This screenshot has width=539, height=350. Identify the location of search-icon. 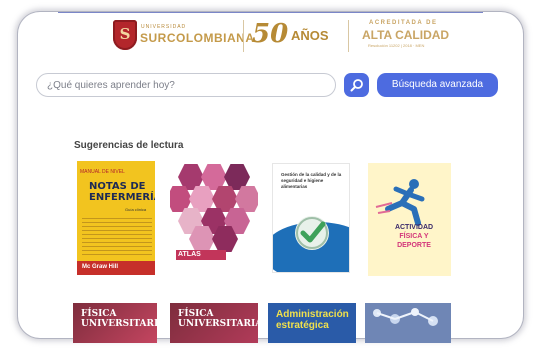
(356, 85).